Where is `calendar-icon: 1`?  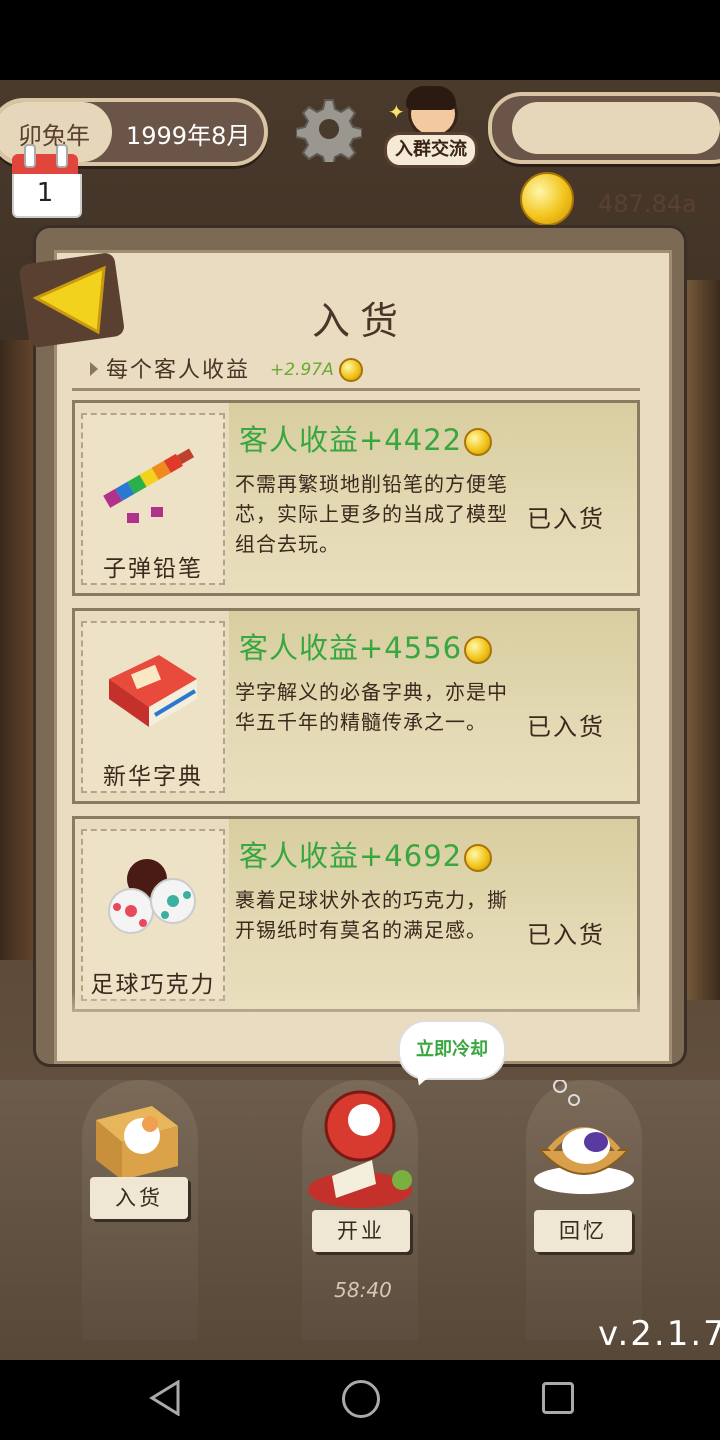
calendar-icon: 1 is located at coordinates (47, 182).